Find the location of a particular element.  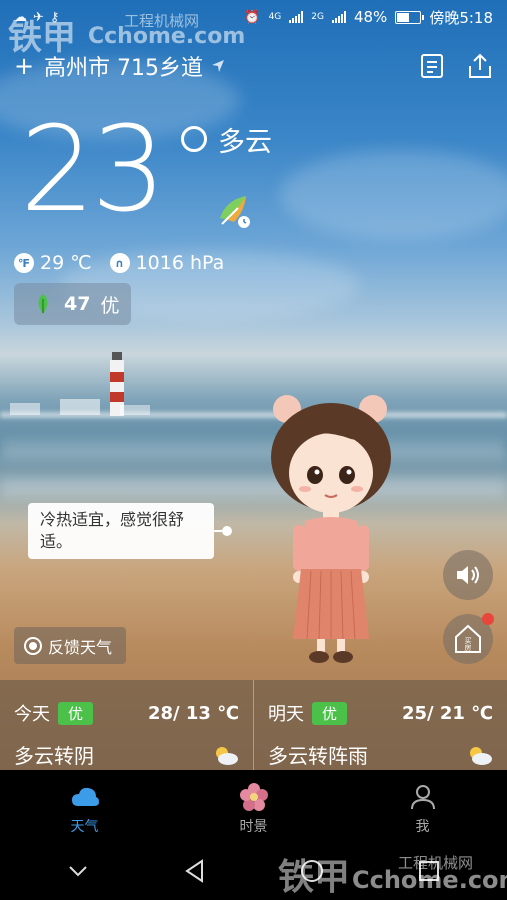

coast-buildings is located at coordinates (80, 407).